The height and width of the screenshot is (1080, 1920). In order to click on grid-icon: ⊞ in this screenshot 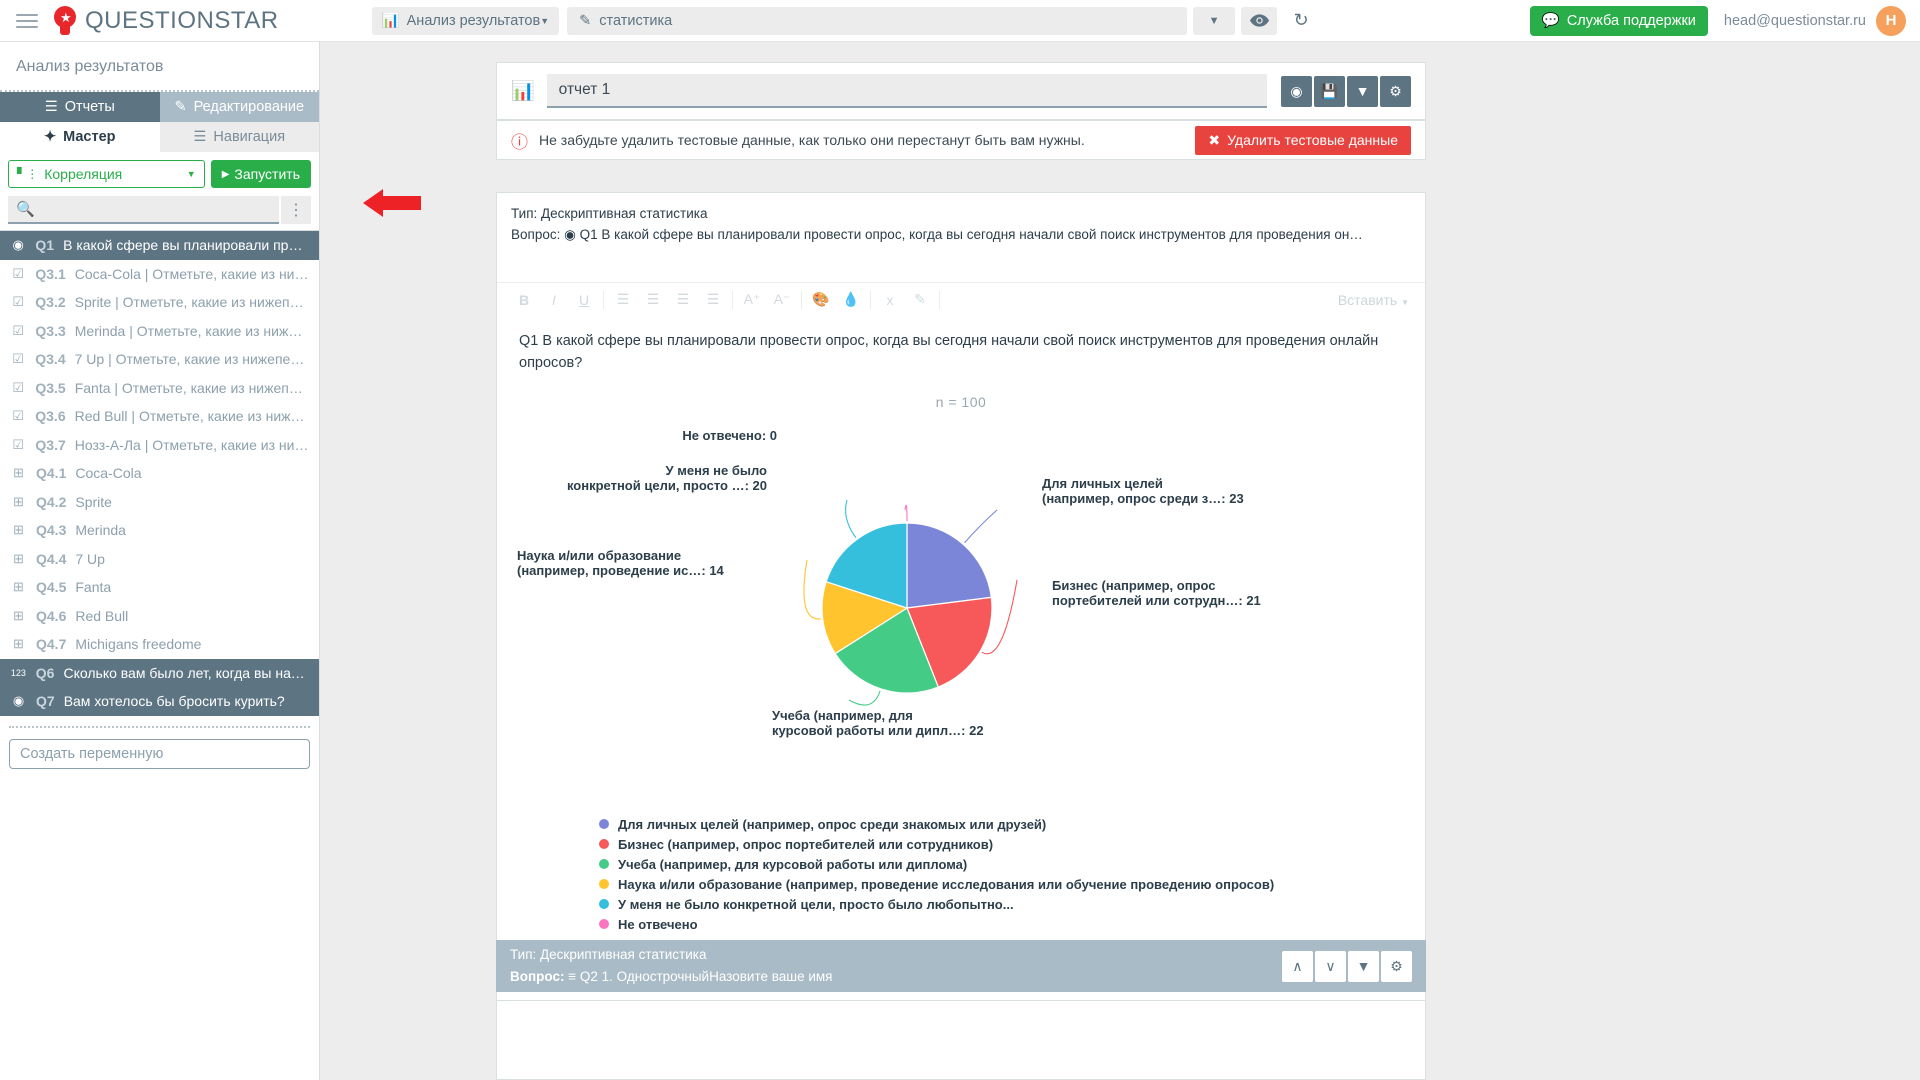, I will do `click(18, 530)`.